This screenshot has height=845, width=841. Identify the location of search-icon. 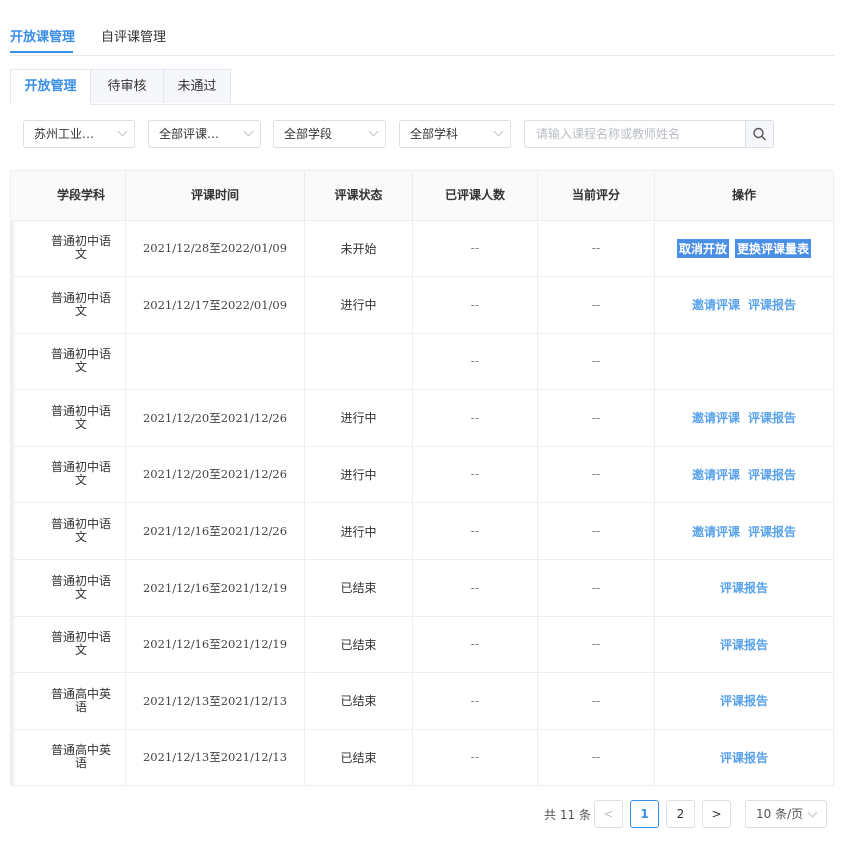
(759, 134).